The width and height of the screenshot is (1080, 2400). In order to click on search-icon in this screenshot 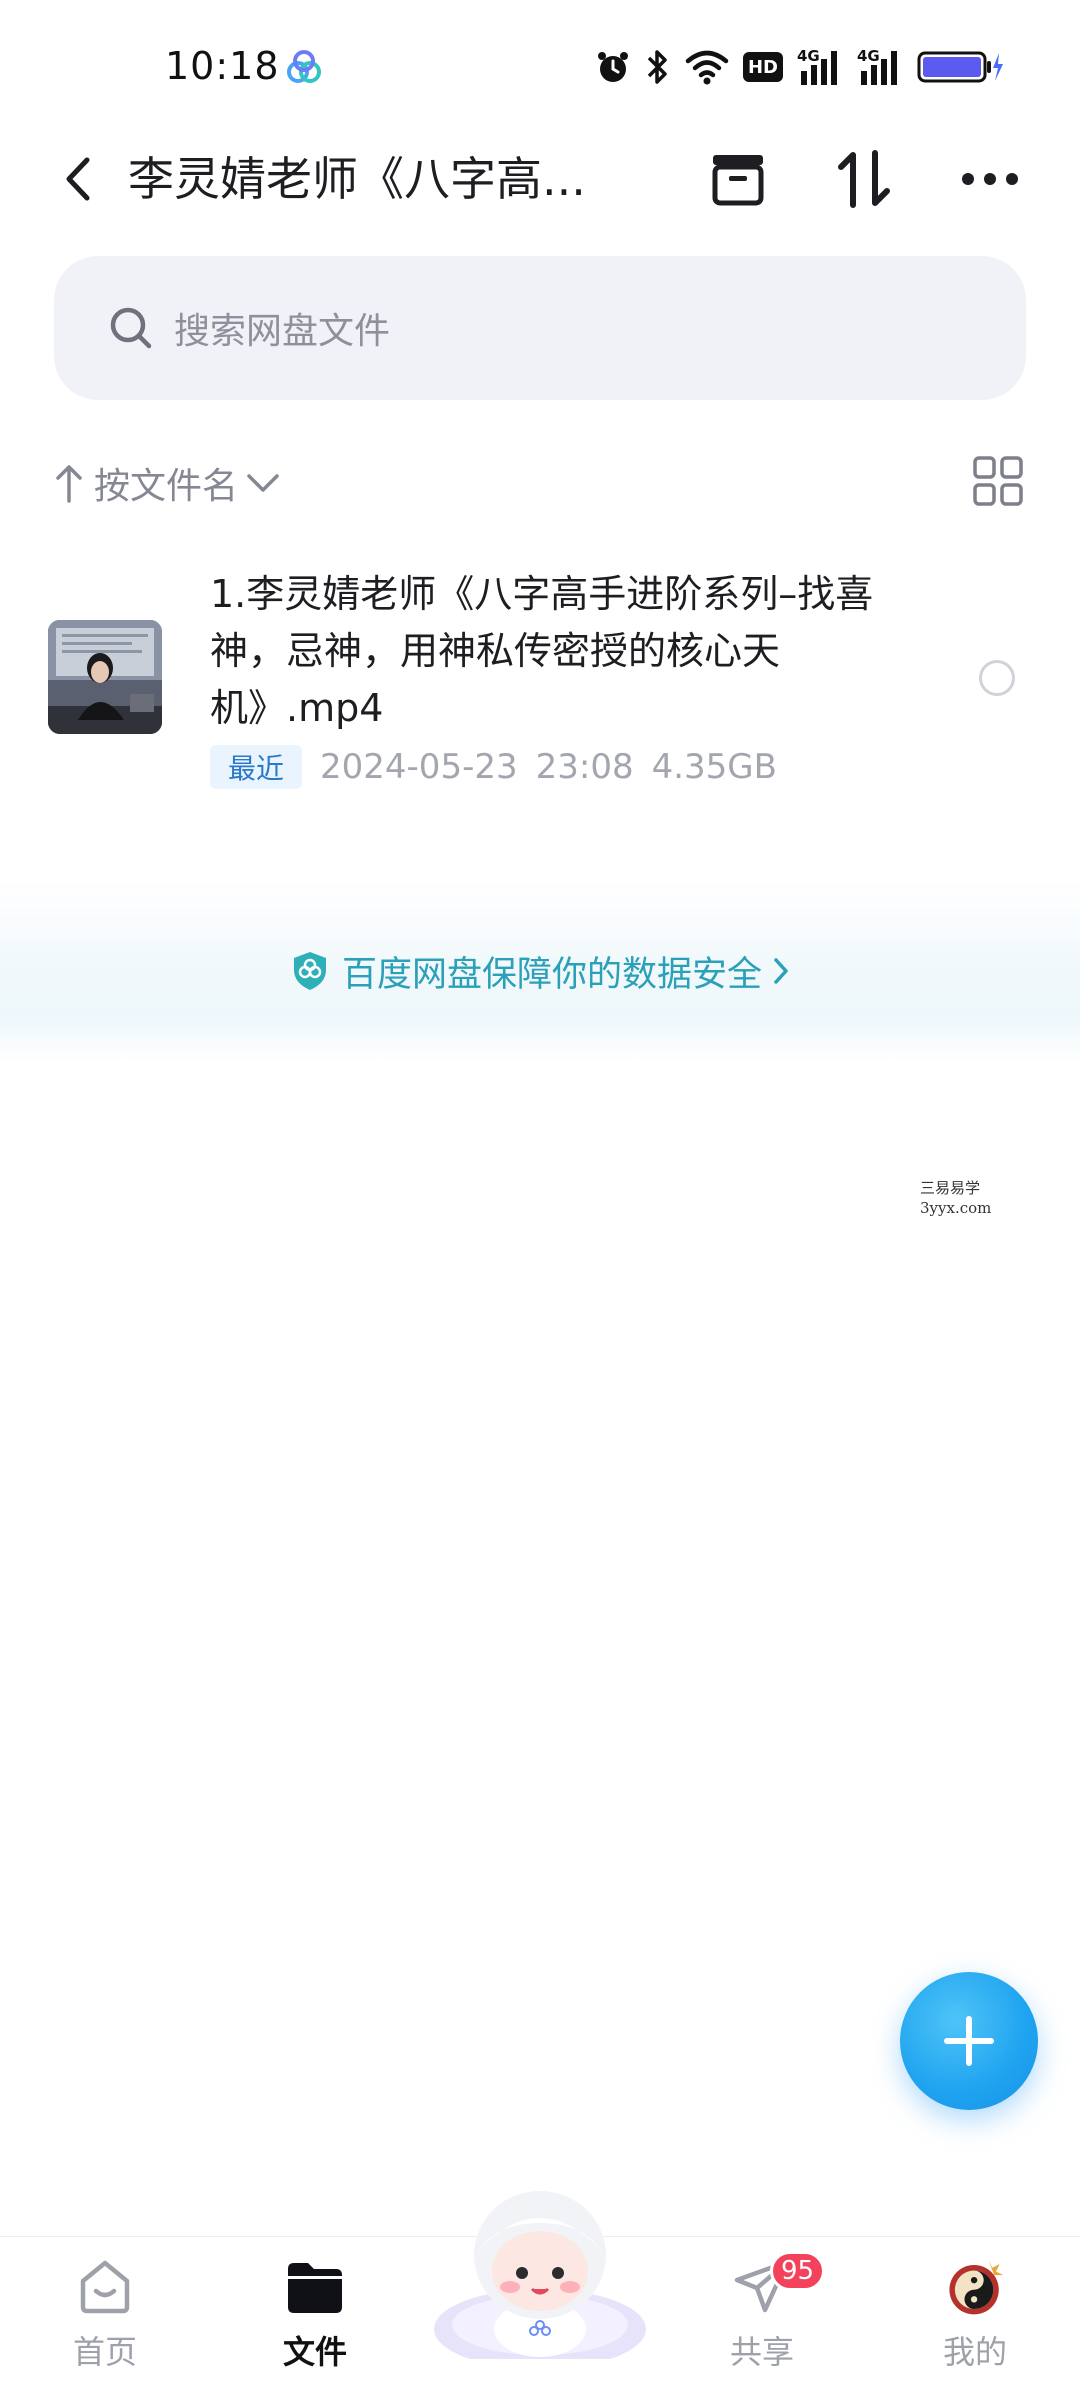, I will do `click(131, 328)`.